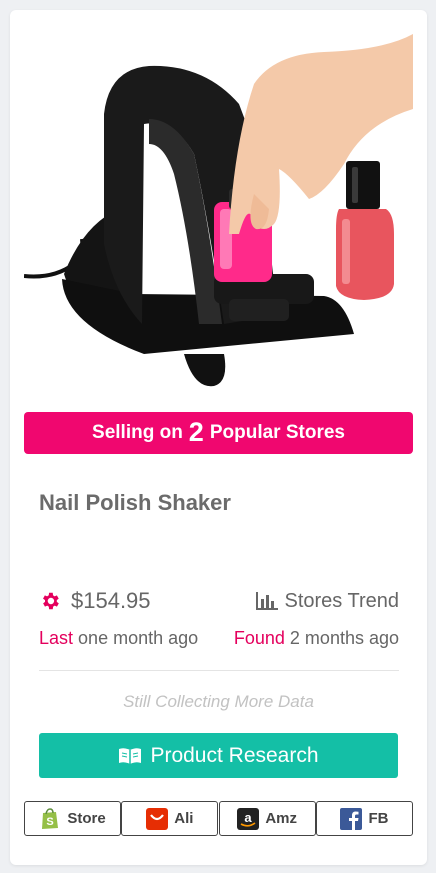 The image size is (436, 873). What do you see at coordinates (218, 701) in the screenshot?
I see `data-status-note: Still Collecting More Data` at bounding box center [218, 701].